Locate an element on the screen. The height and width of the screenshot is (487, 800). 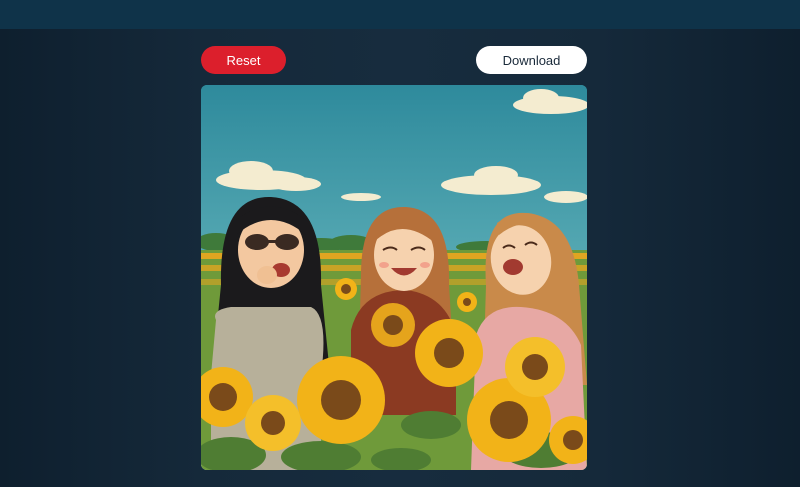
download-button: Download is located at coordinates (531, 60).